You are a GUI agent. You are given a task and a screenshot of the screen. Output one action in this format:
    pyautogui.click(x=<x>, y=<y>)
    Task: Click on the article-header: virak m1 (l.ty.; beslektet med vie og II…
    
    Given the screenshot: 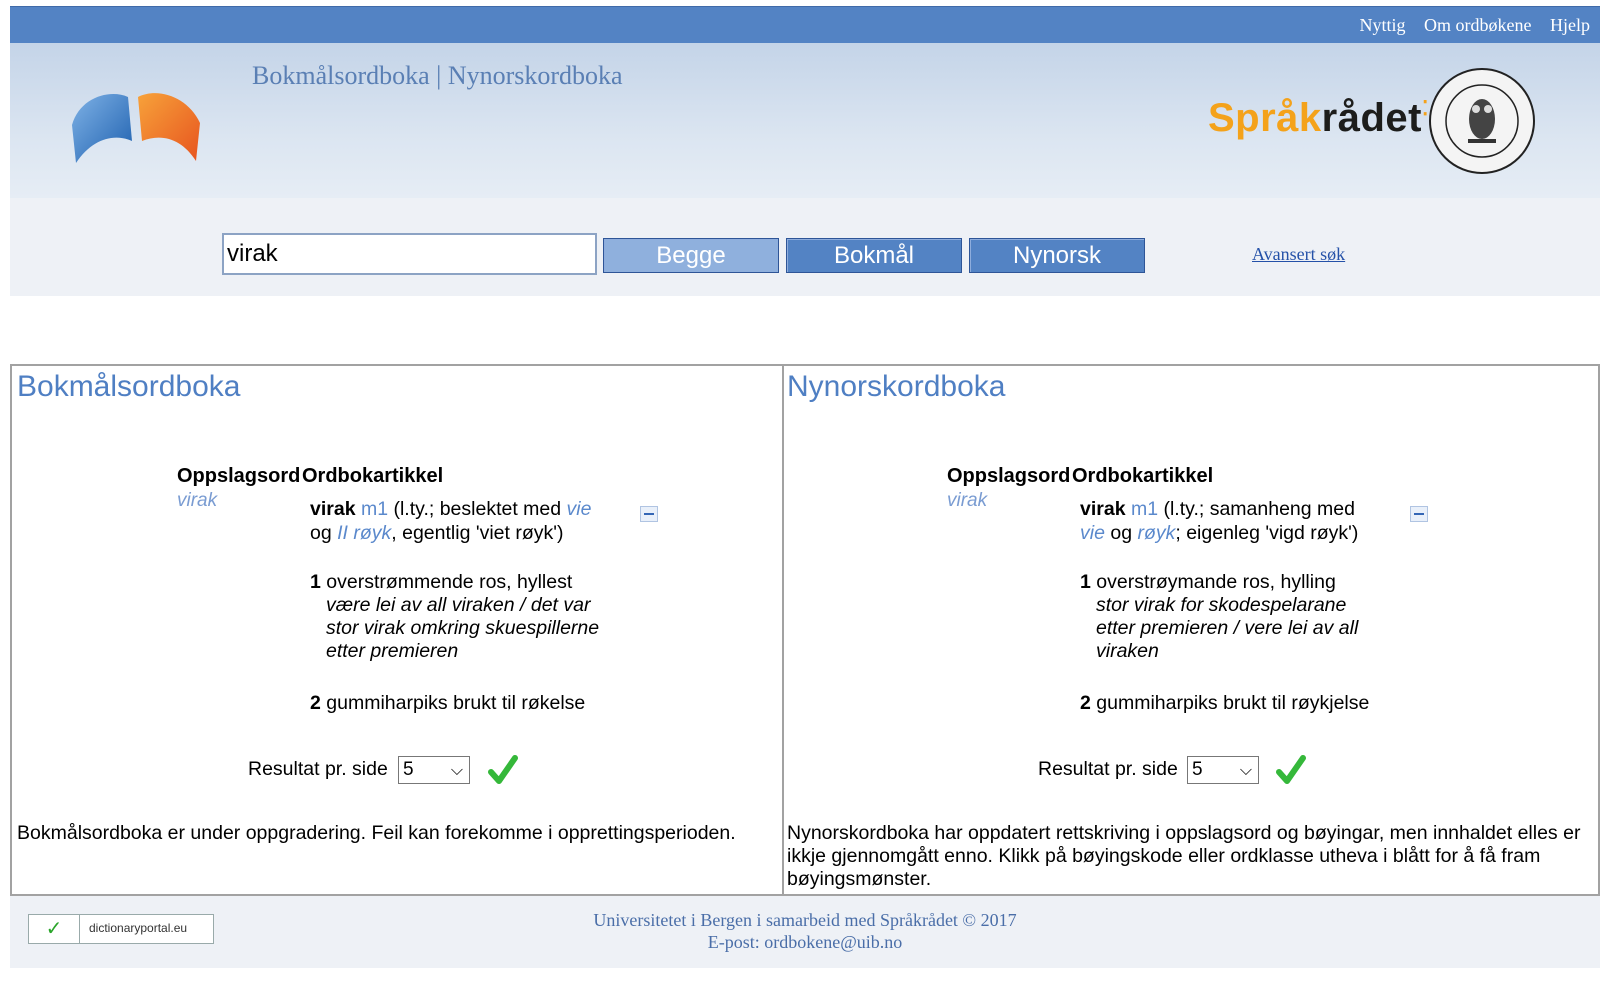 What is the action you would take?
    pyautogui.click(x=460, y=521)
    